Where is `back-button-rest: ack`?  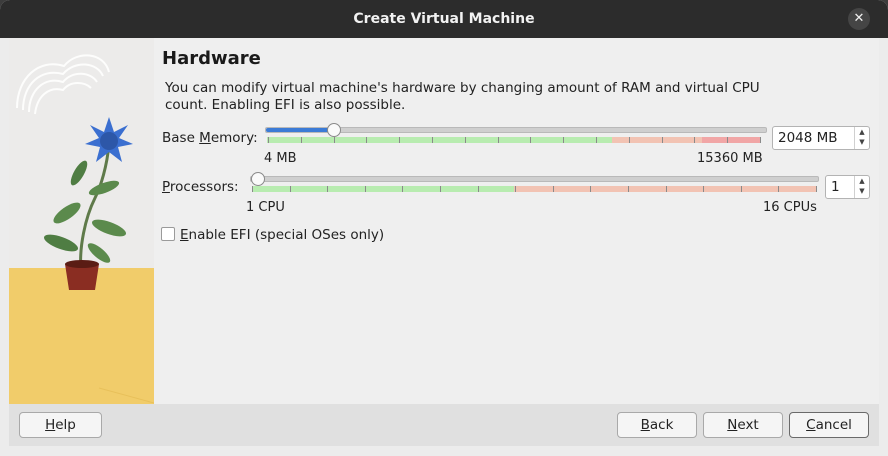 back-button-rest: ack is located at coordinates (661, 425).